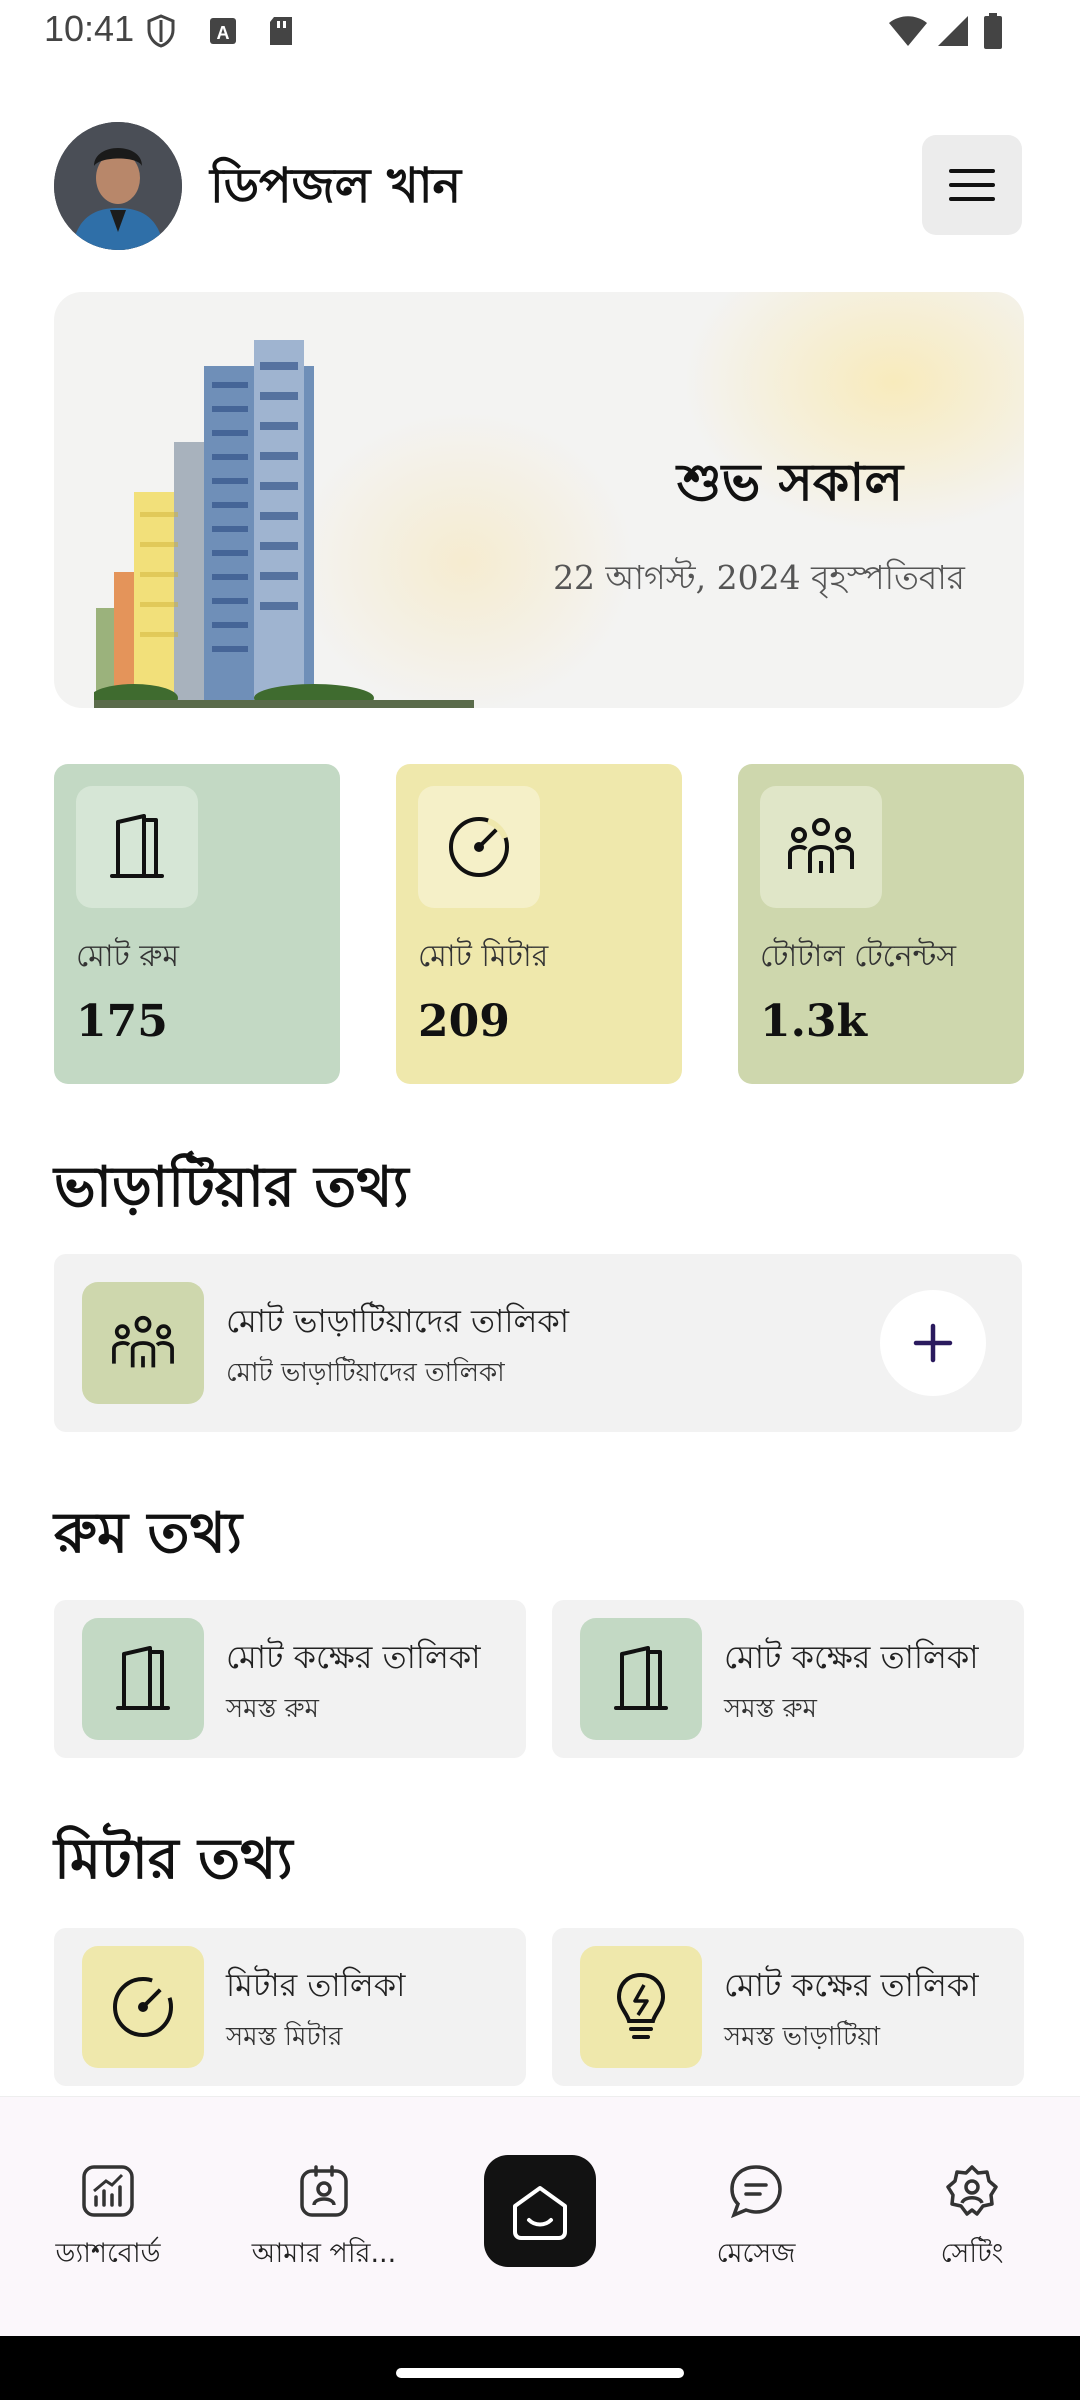  Describe the element at coordinates (108, 2220) in the screenshot. I see `nav-dashboard: ড্যাশবোর্ড` at that location.